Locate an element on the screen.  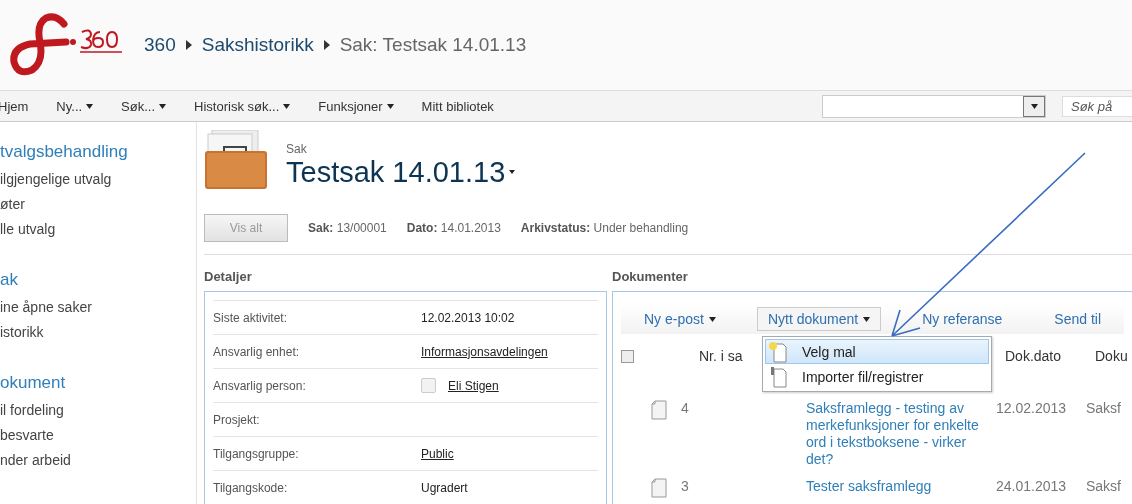
panel-title: Dokumenter is located at coordinates (650, 277).